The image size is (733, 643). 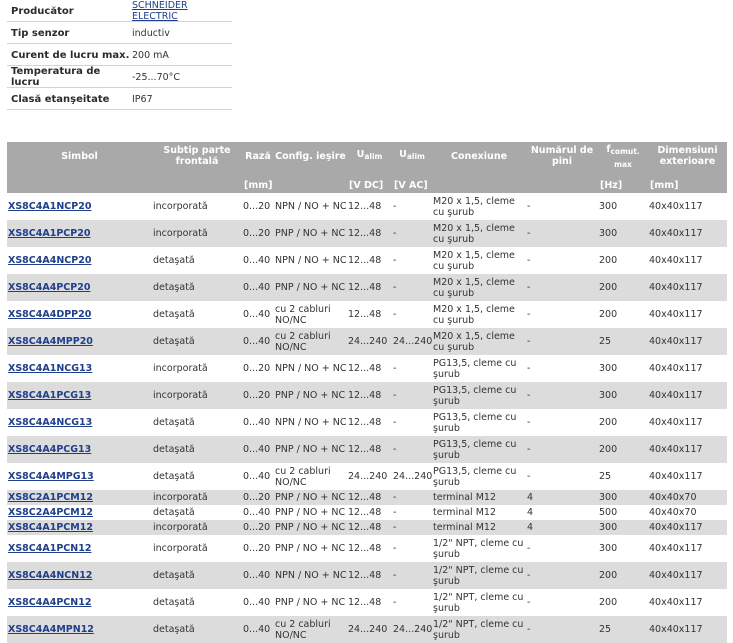 I want to click on header-ualim-ac: Ualim, so click(x=412, y=161).